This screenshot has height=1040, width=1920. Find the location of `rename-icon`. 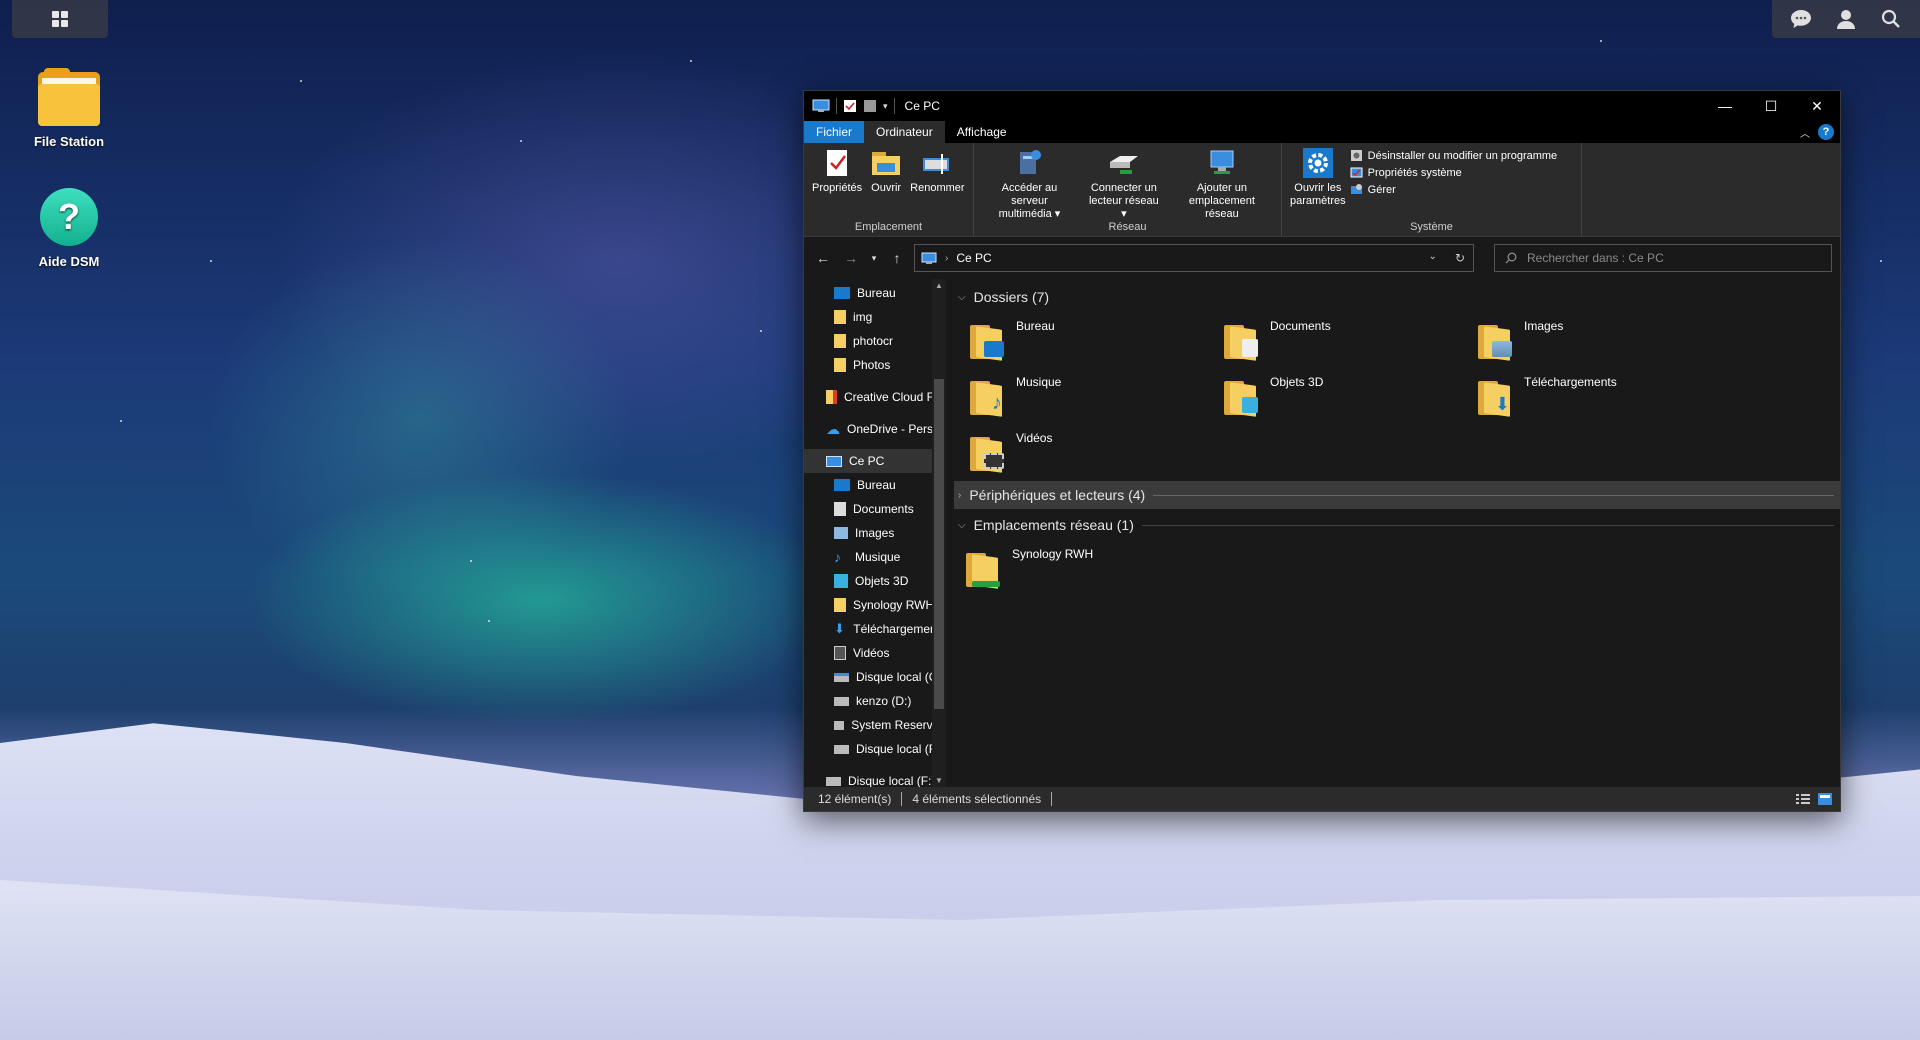

rename-icon is located at coordinates (937, 163).